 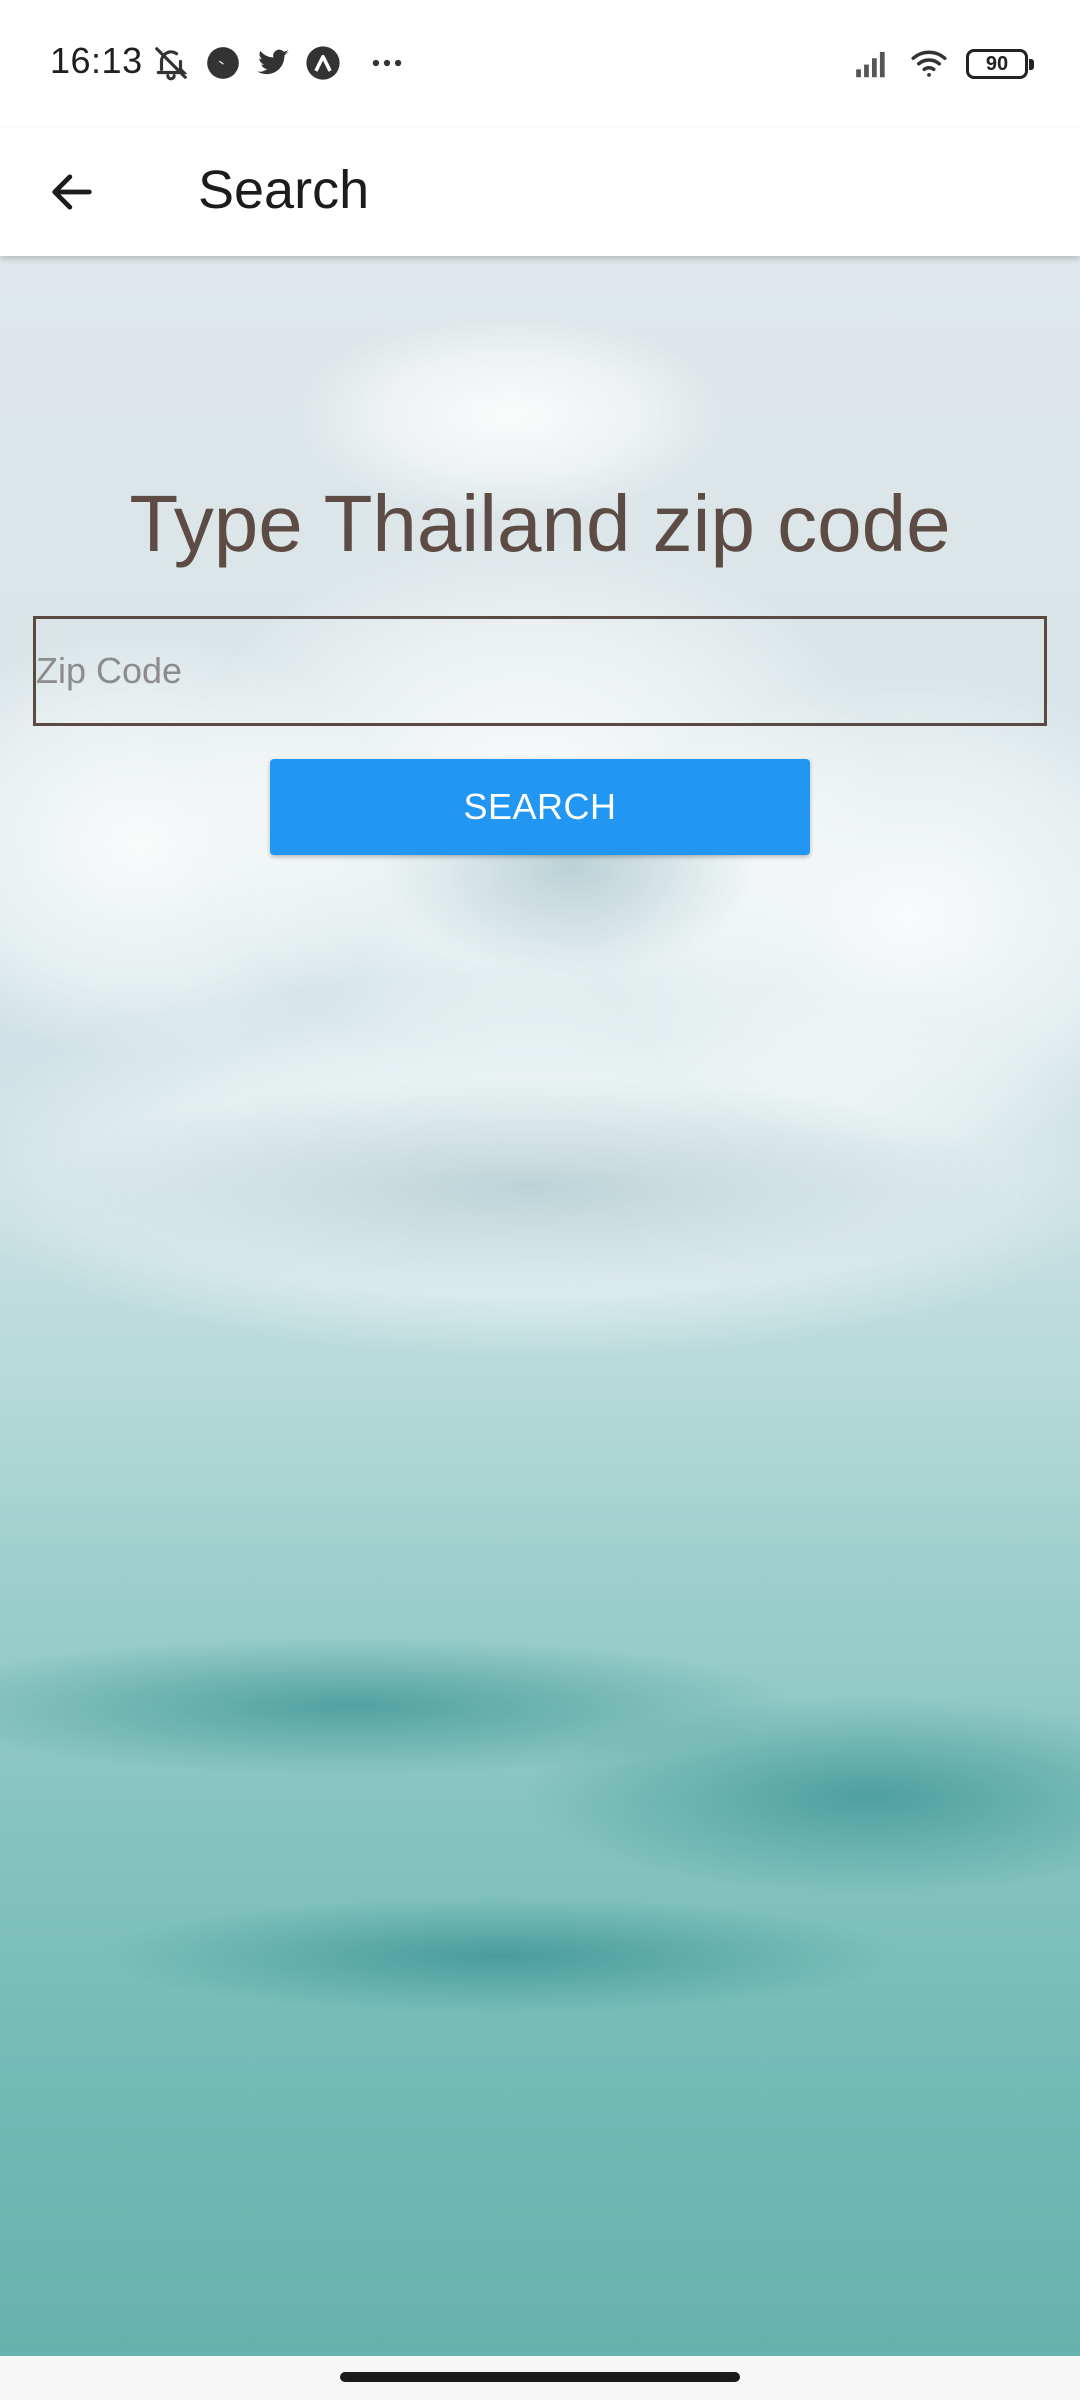 I want to click on more-icon, so click(x=387, y=63).